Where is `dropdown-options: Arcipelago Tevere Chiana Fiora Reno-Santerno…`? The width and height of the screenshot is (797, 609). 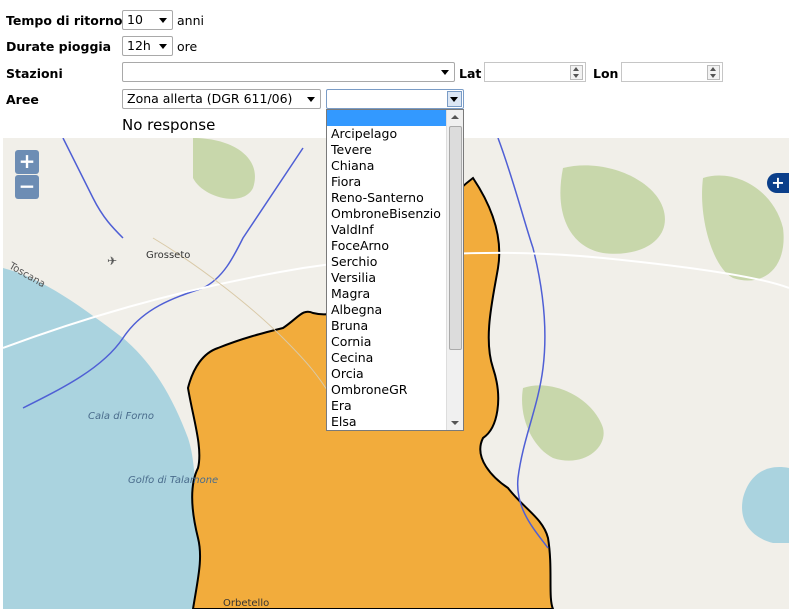 dropdown-options: Arcipelago Tevere Chiana Fiora Reno-Santerno… is located at coordinates (387, 270).